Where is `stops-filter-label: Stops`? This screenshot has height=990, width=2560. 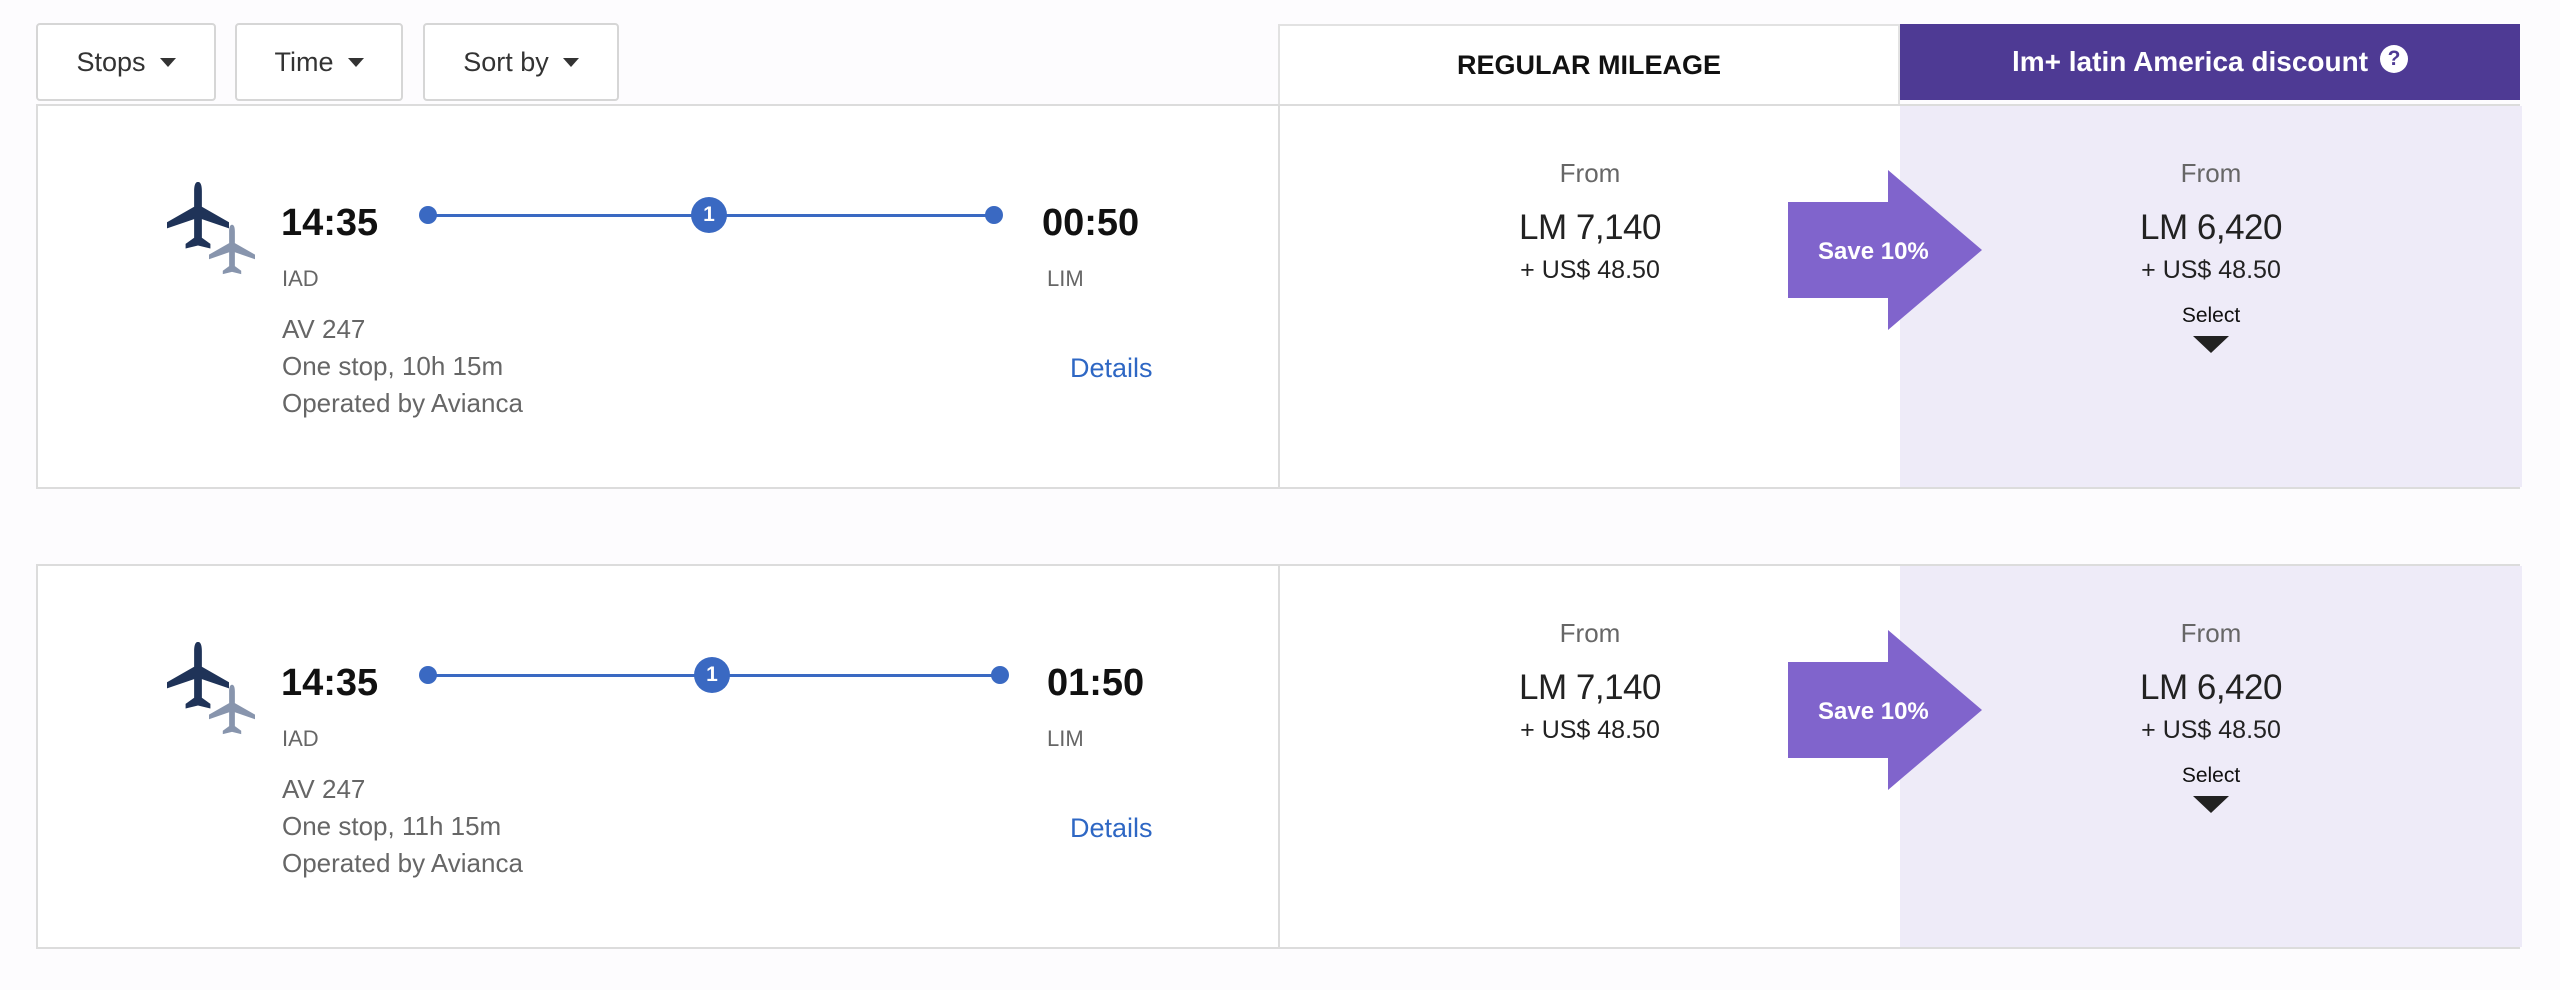
stops-filter-label: Stops is located at coordinates (111, 61).